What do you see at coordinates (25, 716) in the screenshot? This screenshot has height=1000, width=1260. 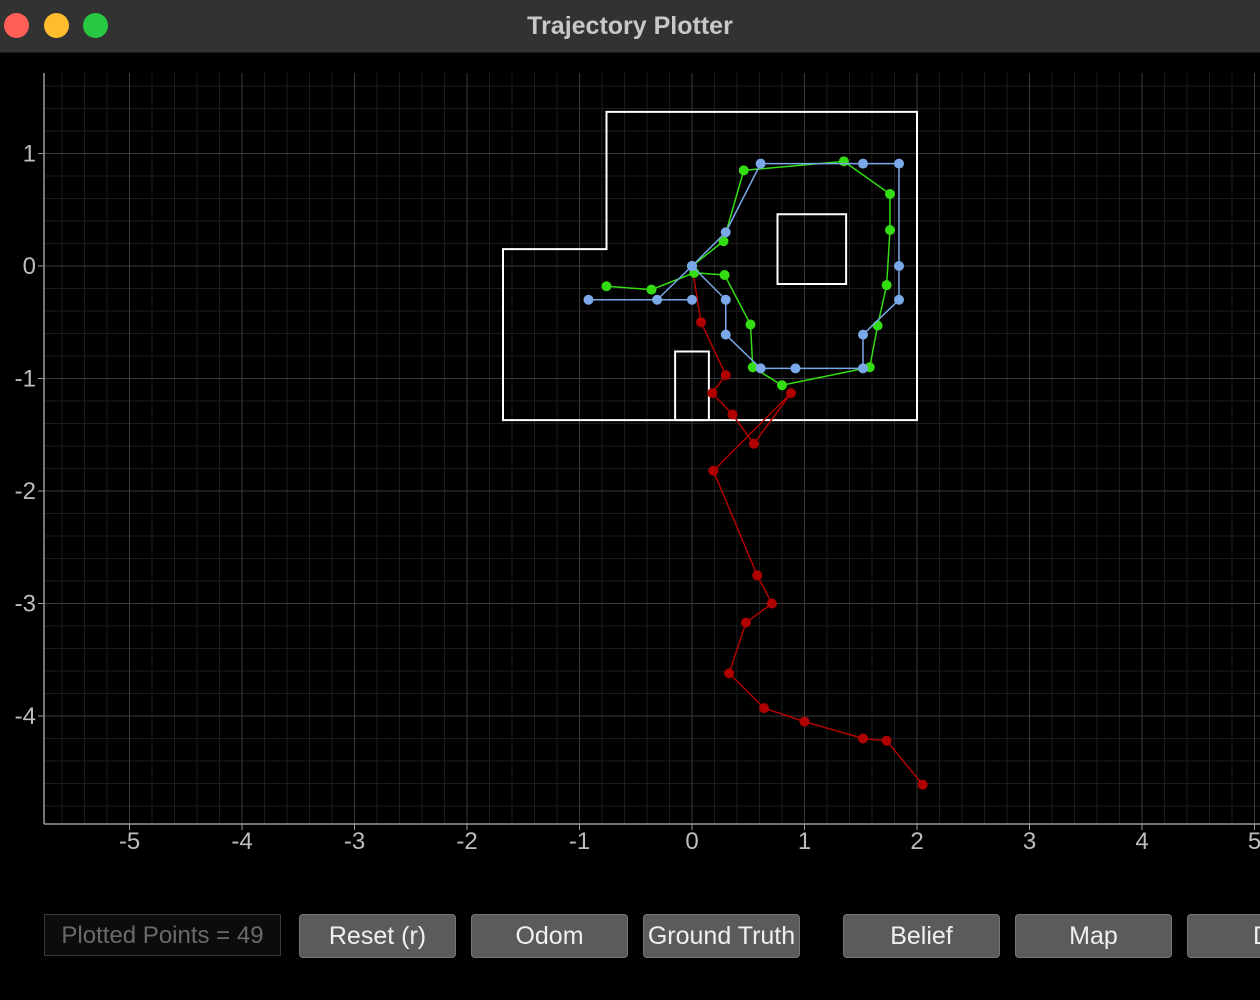 I see `y-tick-label: -4` at bounding box center [25, 716].